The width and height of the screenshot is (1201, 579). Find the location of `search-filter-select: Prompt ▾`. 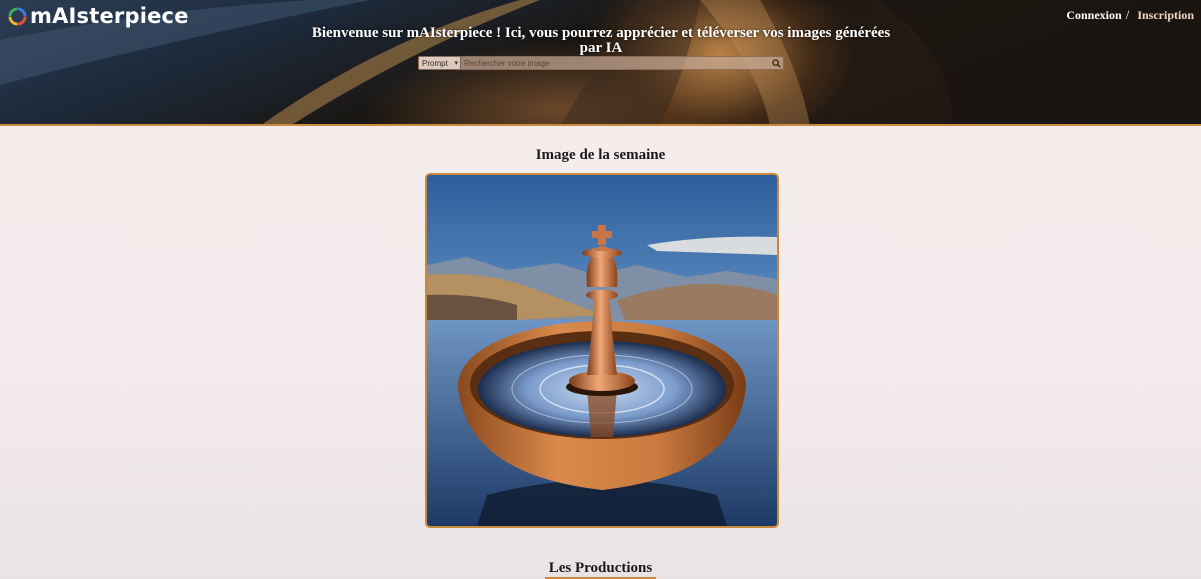

search-filter-select: Prompt ▾ is located at coordinates (440, 63).